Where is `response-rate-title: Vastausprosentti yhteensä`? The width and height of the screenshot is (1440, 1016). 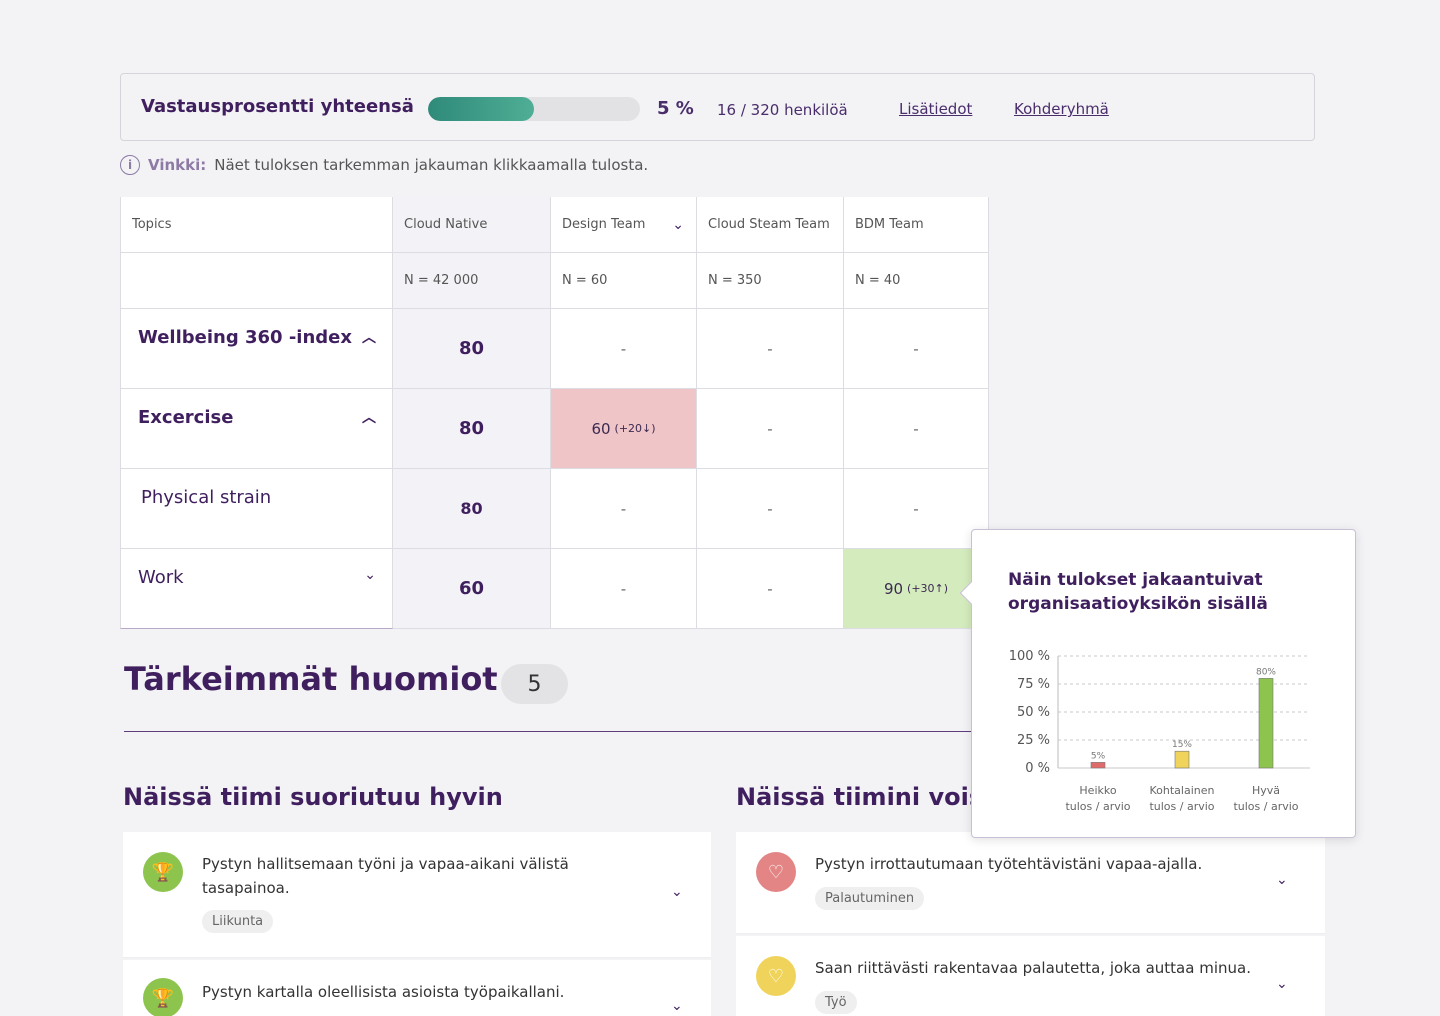 response-rate-title: Vastausprosentti yhteensä is located at coordinates (277, 106).